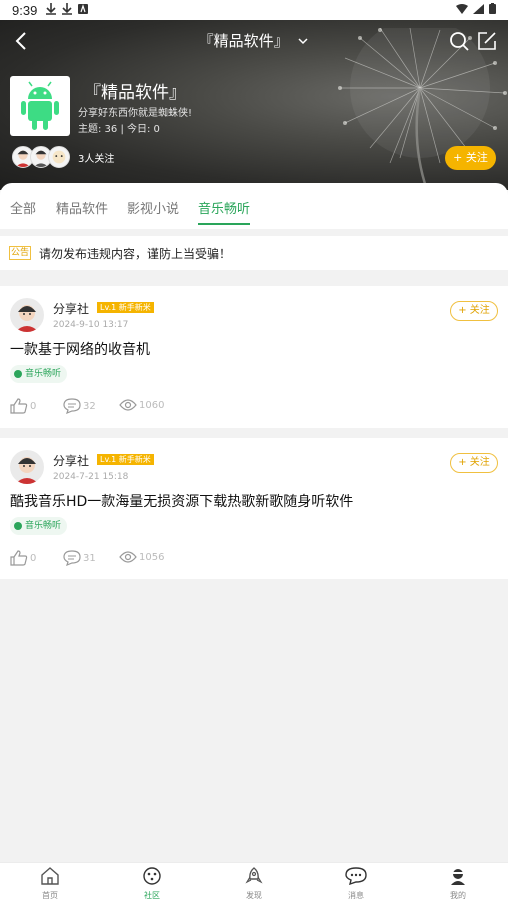  What do you see at coordinates (181, 501) in the screenshot?
I see `post-title: 酷我音乐HD一款海量无损资源下载热歌新歌随身听软件` at bounding box center [181, 501].